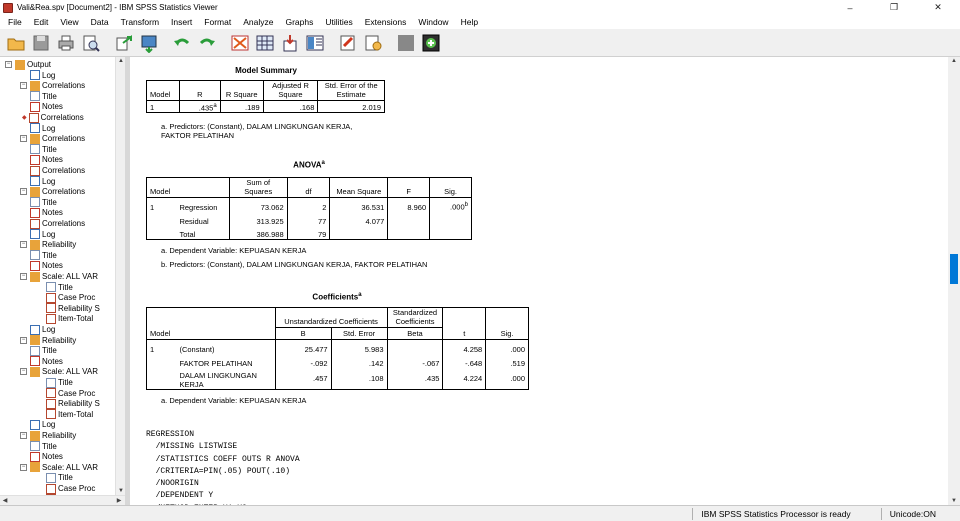 Image resolution: width=960 pixels, height=521 pixels. I want to click on menu-help: Help, so click(469, 22).